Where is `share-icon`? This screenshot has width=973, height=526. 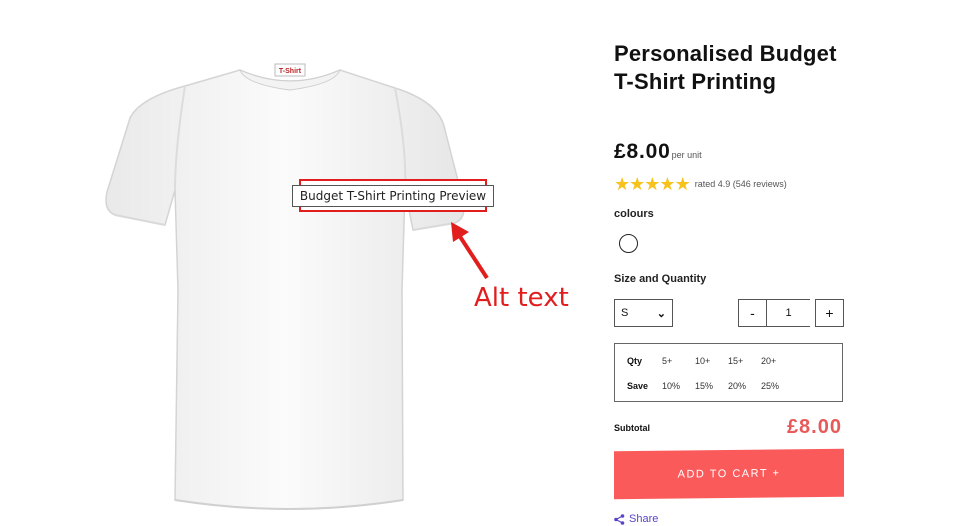 share-icon is located at coordinates (619, 519).